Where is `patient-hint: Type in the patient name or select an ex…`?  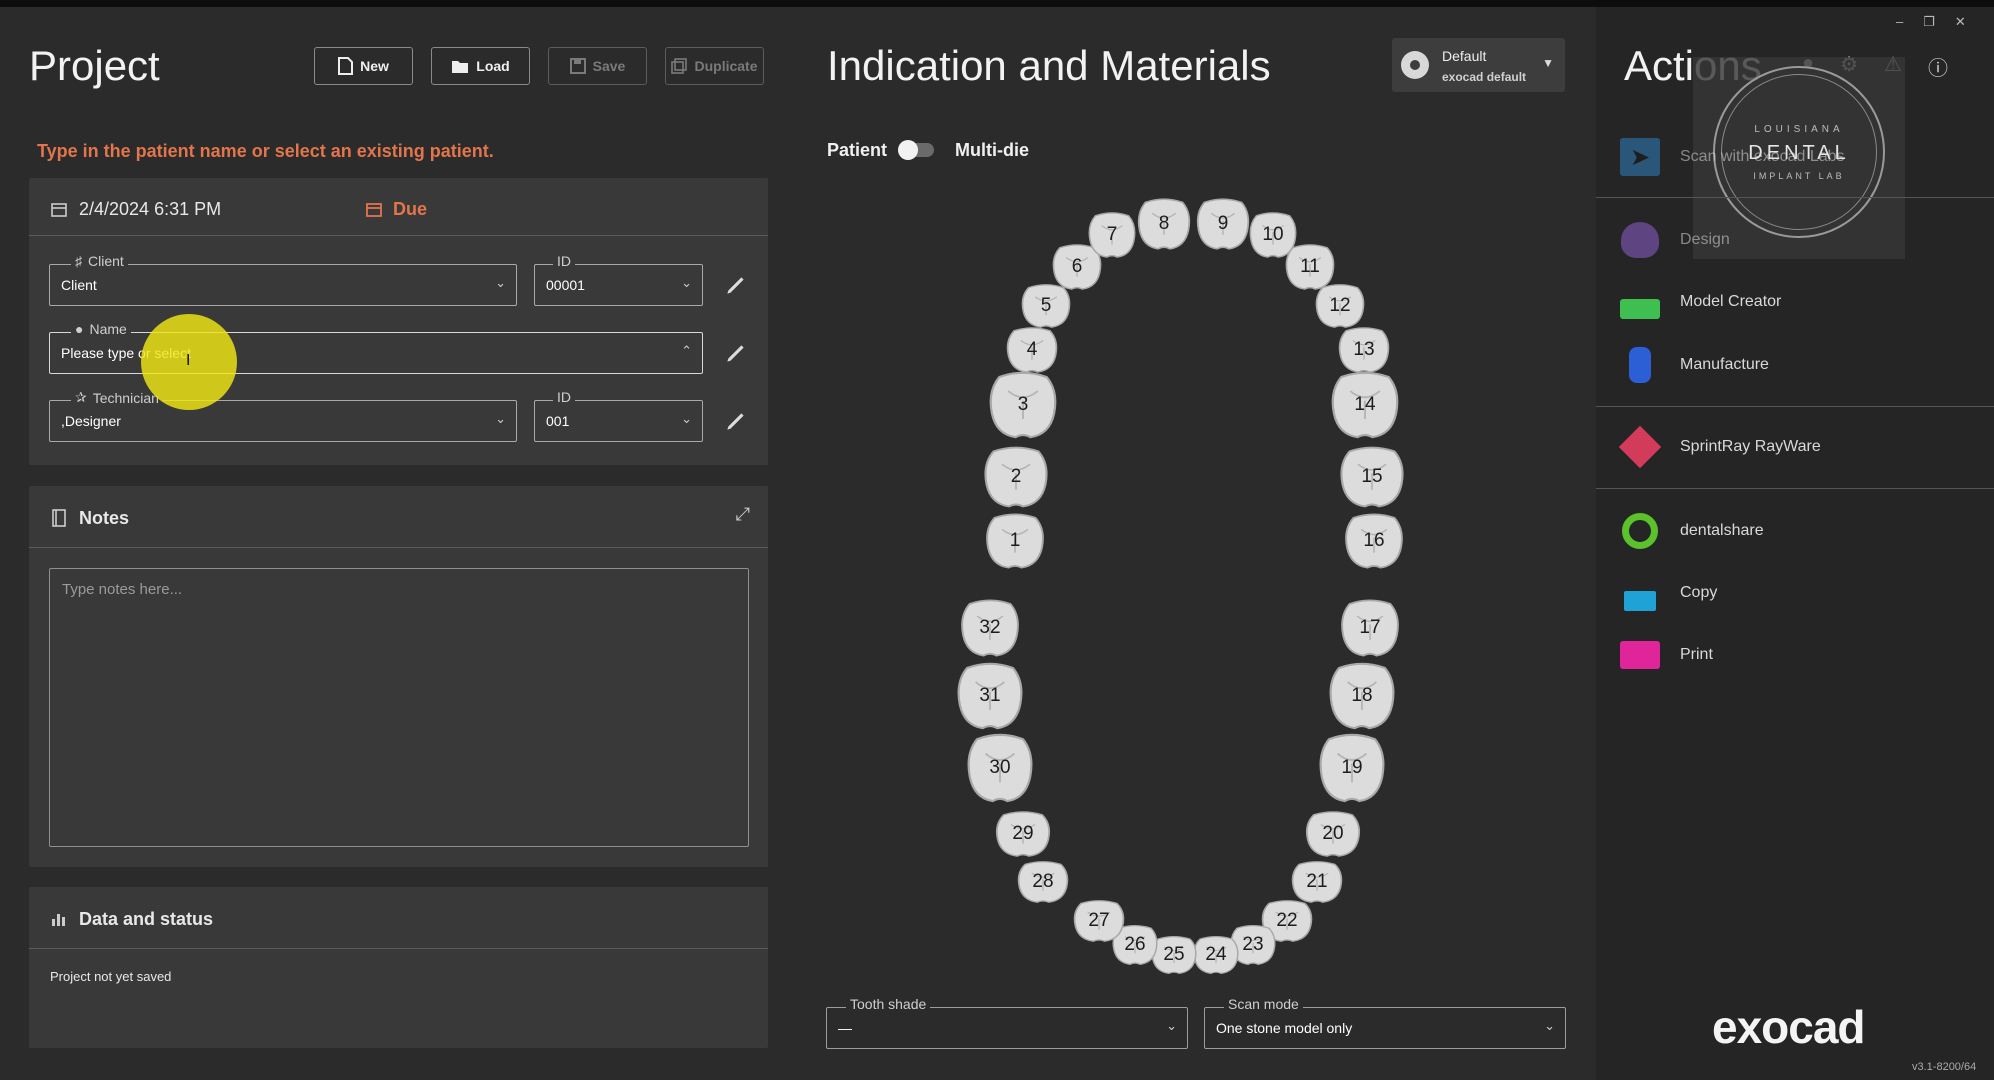 patient-hint: Type in the patient name or select an ex… is located at coordinates (265, 151).